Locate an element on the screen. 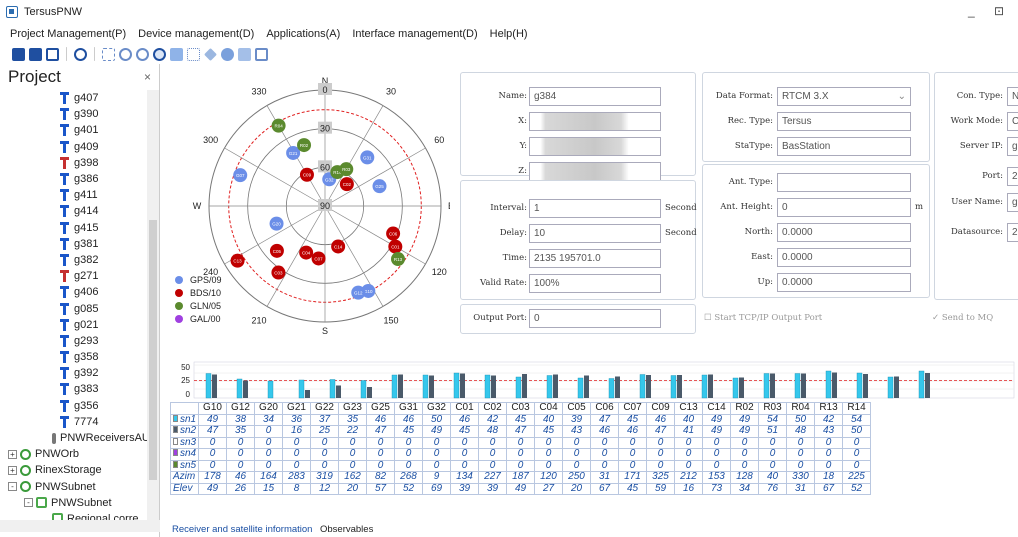 The image size is (1018, 537). gear-icon is located at coordinates (25, 454).